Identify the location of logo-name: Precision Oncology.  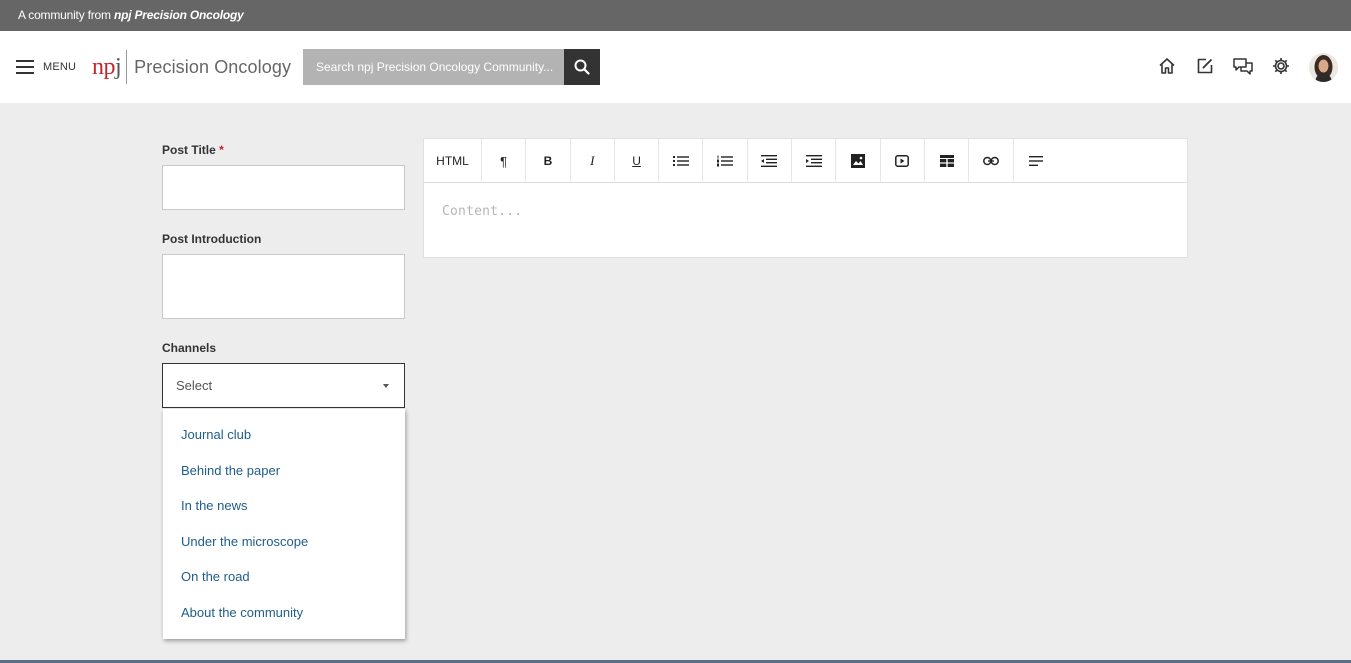
(213, 66).